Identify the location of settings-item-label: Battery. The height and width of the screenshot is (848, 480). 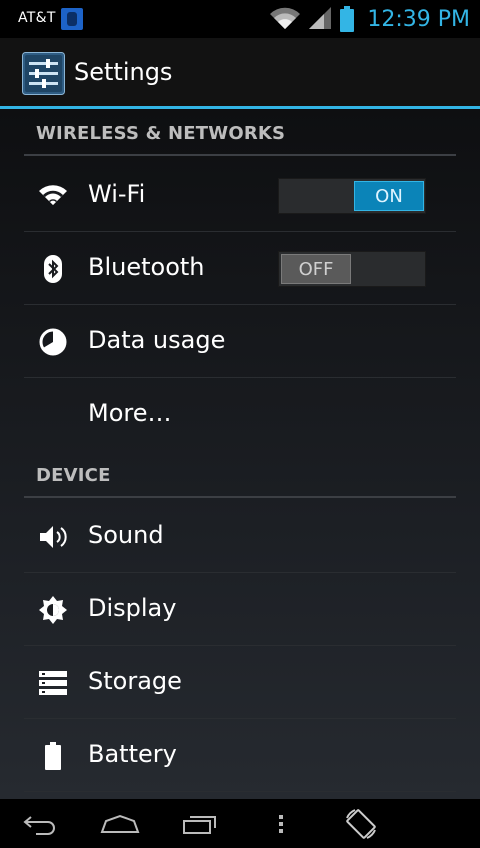
(132, 754).